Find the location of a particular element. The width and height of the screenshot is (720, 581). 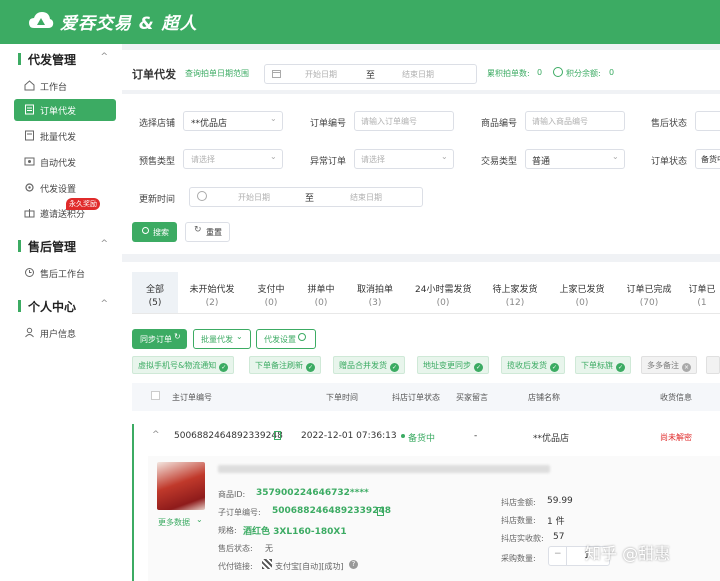

goods-no-label: 商品编号 is located at coordinates (499, 124).